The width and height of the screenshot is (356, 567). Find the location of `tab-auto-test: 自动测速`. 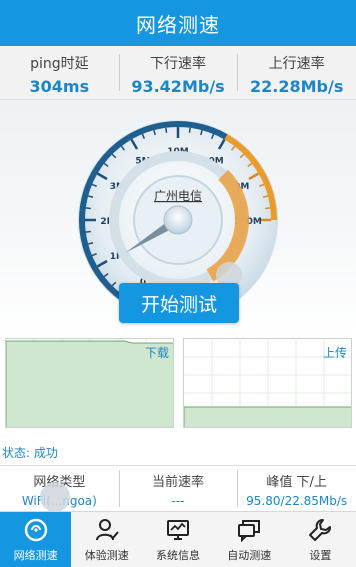

tab-auto-test: 自动测速 is located at coordinates (249, 539).